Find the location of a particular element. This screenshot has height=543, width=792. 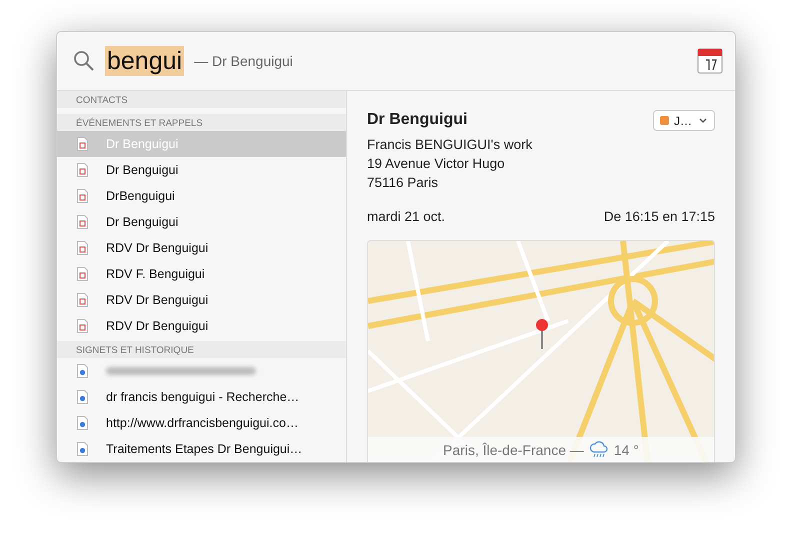

search-completion: — Dr Benguigui is located at coordinates (243, 61).